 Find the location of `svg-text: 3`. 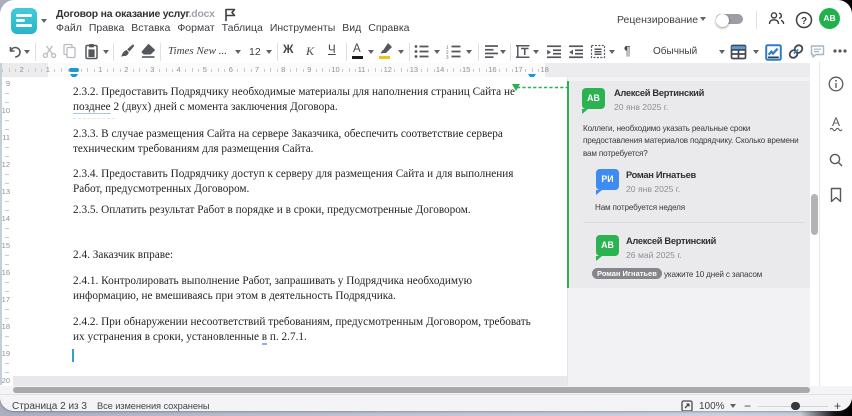

svg-text: 3 is located at coordinates (447, 57).